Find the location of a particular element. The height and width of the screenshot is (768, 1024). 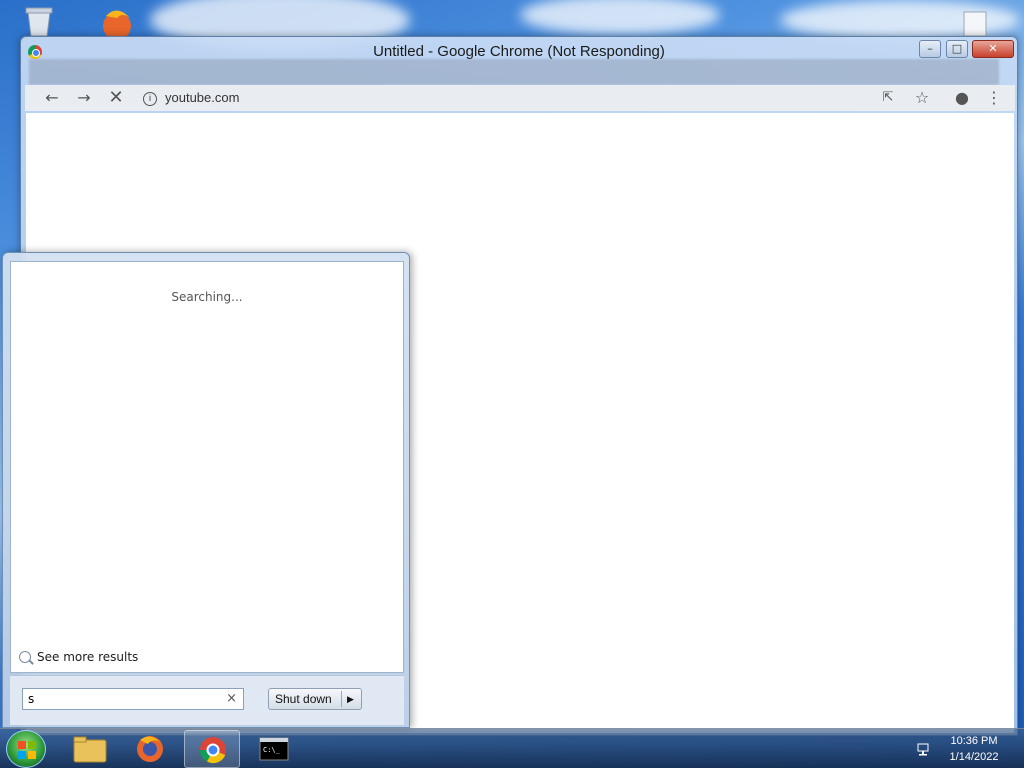

search-icon is located at coordinates (25, 657).